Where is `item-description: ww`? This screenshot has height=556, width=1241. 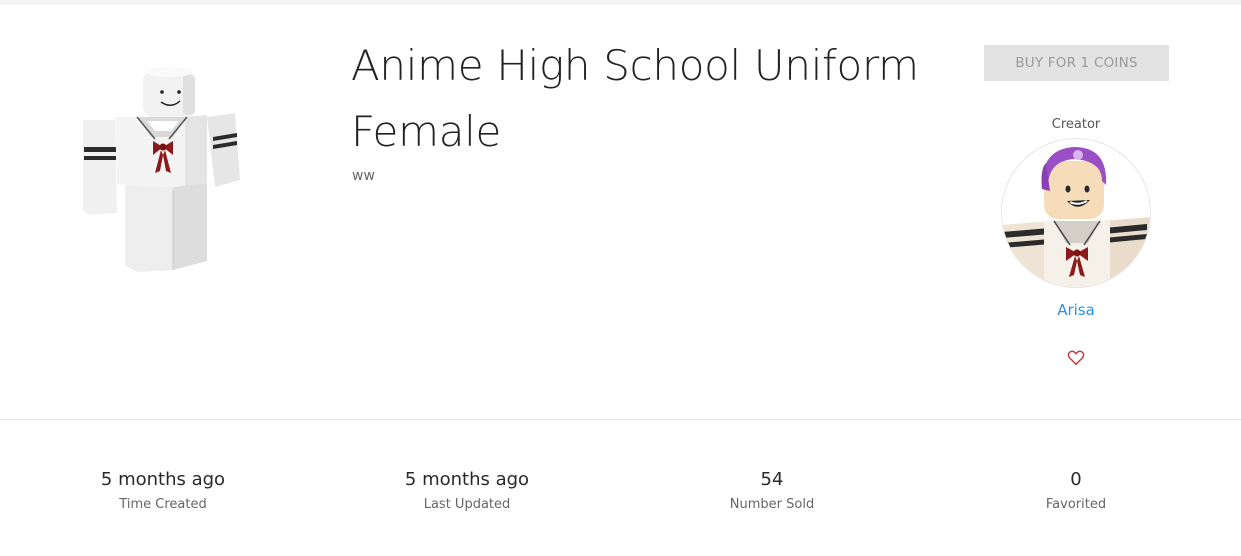
item-description: ww is located at coordinates (363, 176).